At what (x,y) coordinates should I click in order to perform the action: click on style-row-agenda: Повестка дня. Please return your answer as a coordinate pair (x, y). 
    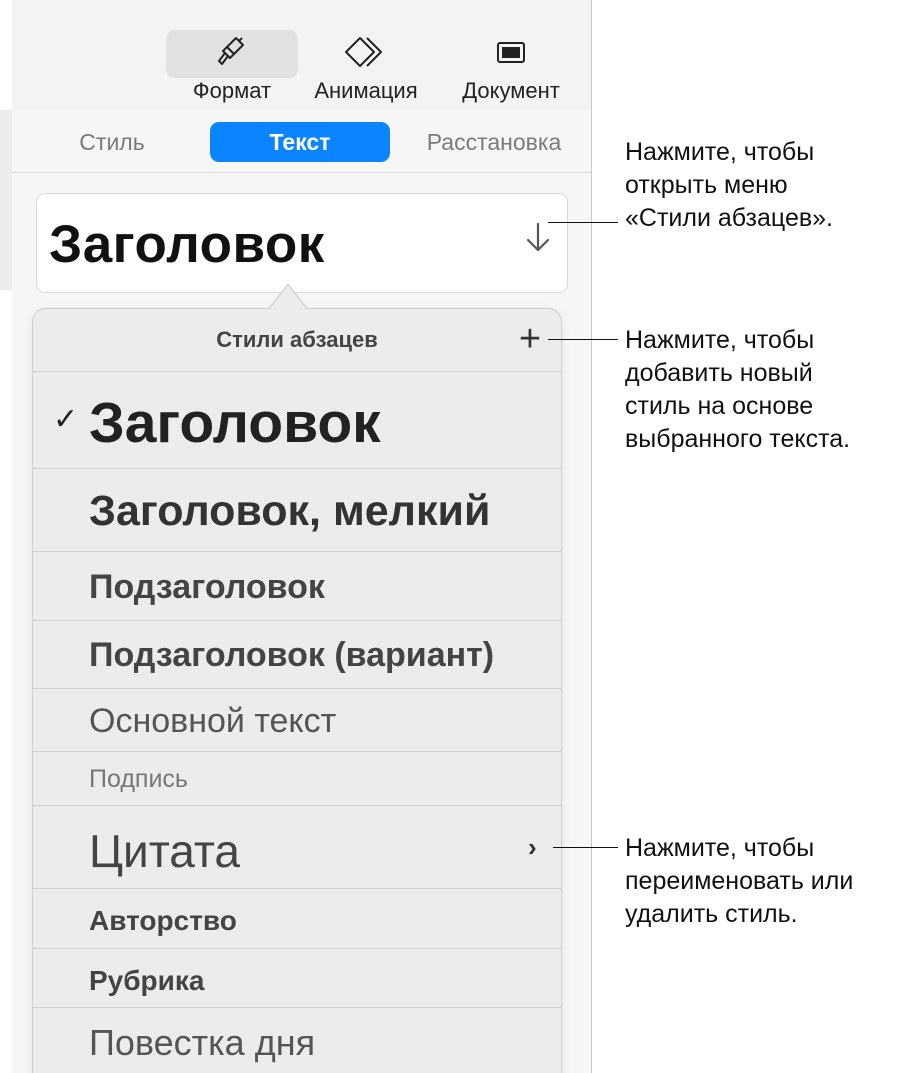
    Looking at the image, I should click on (297, 1040).